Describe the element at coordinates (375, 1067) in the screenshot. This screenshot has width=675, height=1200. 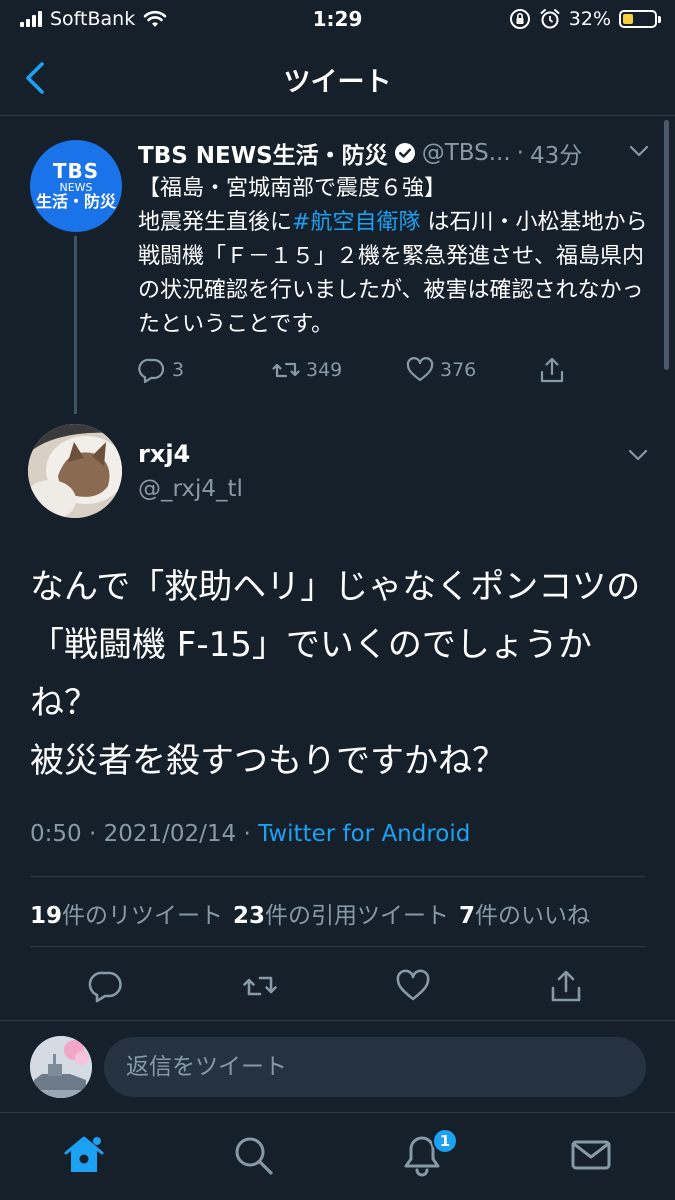
I see `reply-input` at that location.